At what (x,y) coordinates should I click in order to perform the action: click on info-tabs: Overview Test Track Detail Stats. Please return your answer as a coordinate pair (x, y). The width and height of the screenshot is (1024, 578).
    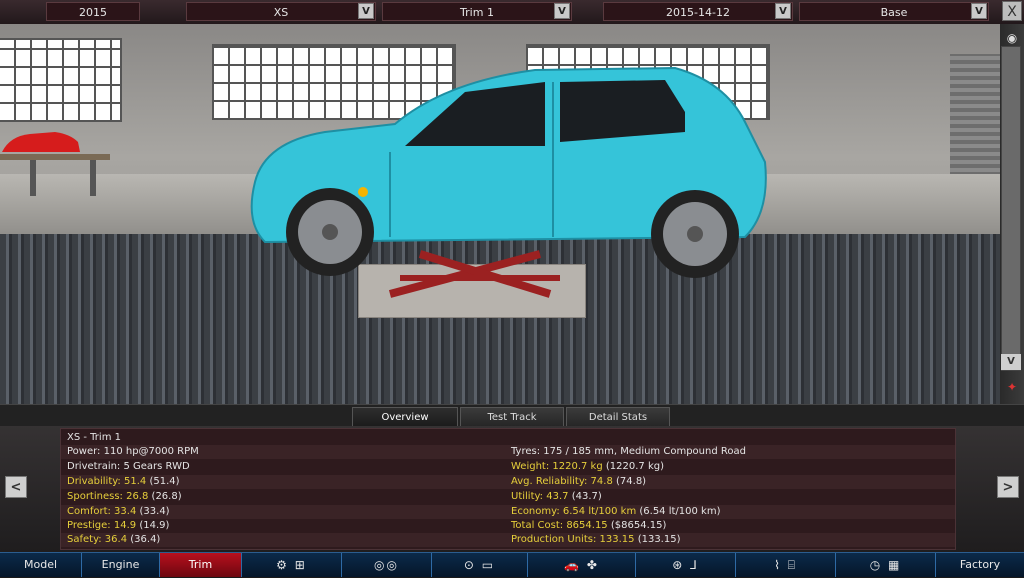
    Looking at the image, I should click on (512, 415).